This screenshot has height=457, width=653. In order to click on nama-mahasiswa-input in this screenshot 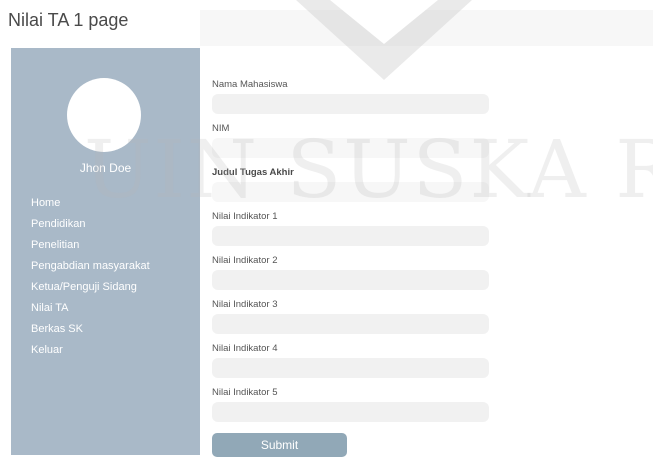, I will do `click(350, 104)`.